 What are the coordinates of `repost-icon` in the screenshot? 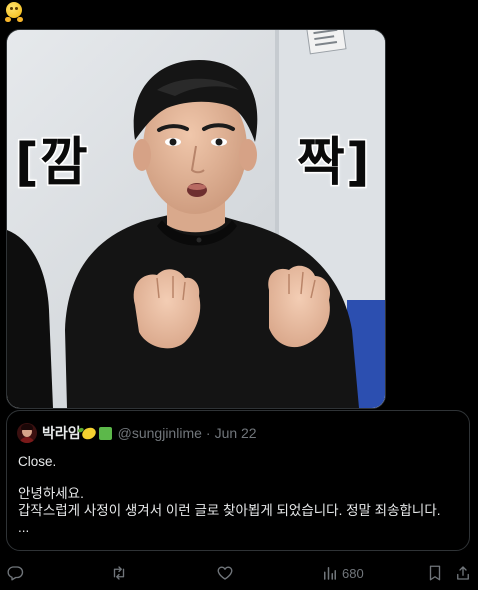 It's located at (119, 573).